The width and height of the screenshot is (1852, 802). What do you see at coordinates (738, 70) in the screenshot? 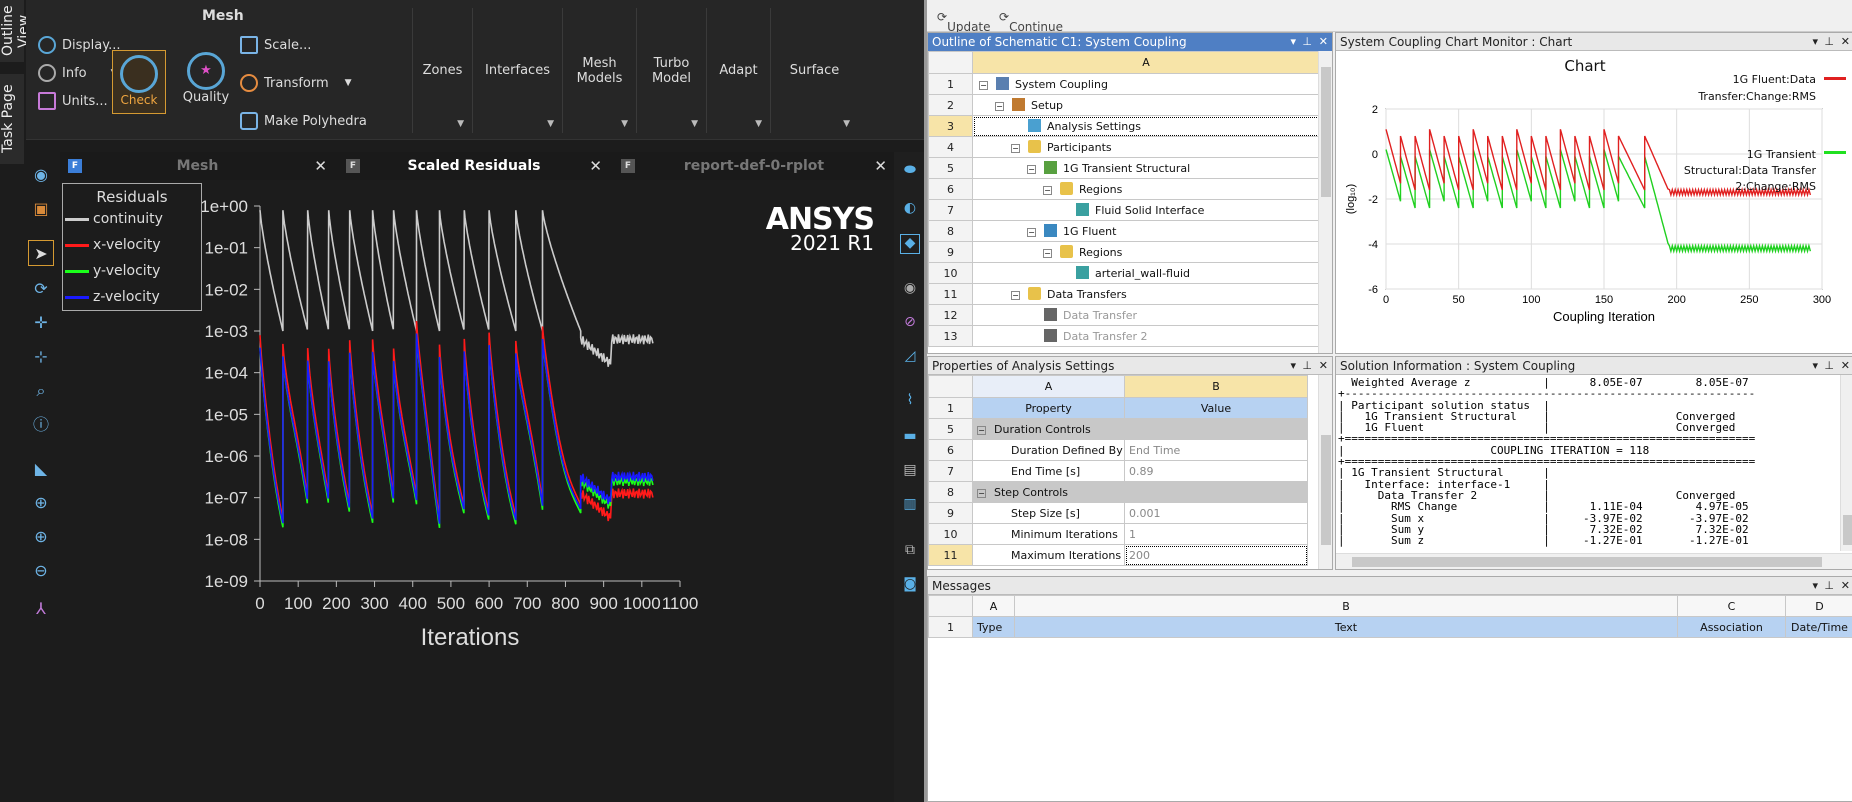
I see `adapt-menu: Adapt ▼` at bounding box center [738, 70].